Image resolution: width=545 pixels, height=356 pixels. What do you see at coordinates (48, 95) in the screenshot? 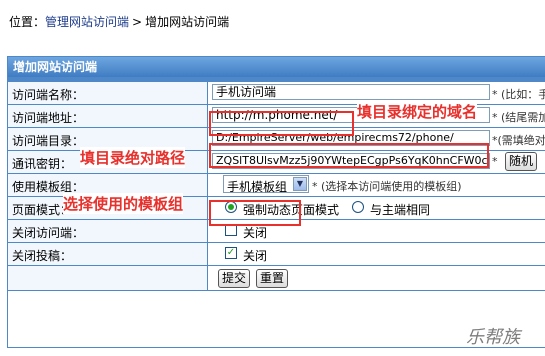
I see `name-label: 访问端名称：` at bounding box center [48, 95].